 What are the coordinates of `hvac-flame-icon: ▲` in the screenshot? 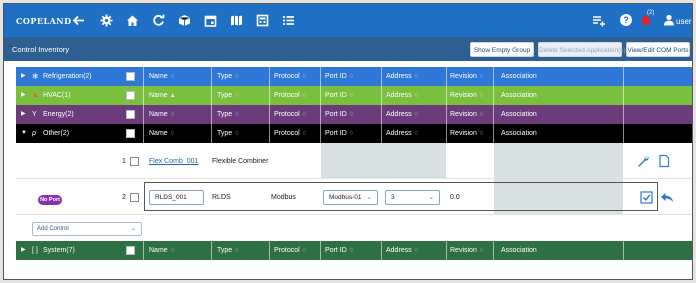 It's located at (35, 95).